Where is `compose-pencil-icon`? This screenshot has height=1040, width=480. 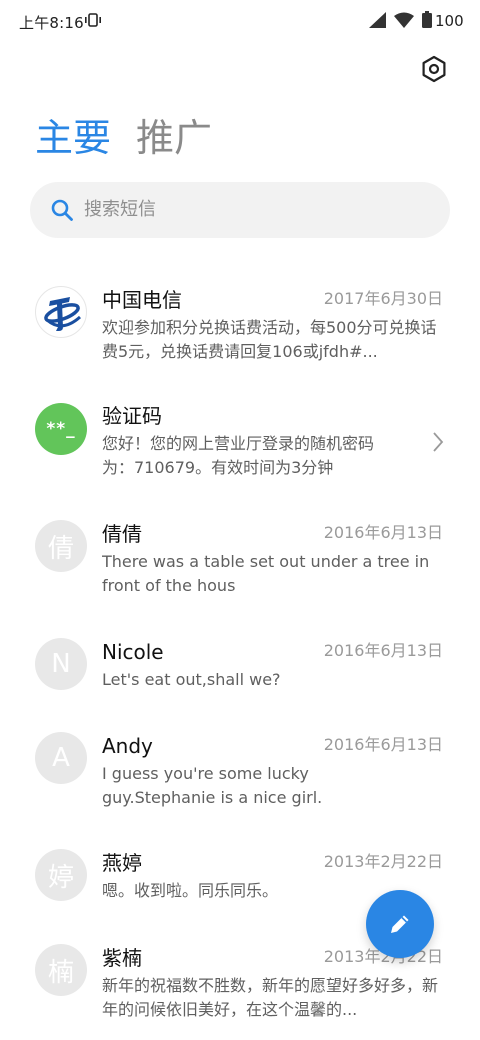
compose-pencil-icon is located at coordinates (400, 924).